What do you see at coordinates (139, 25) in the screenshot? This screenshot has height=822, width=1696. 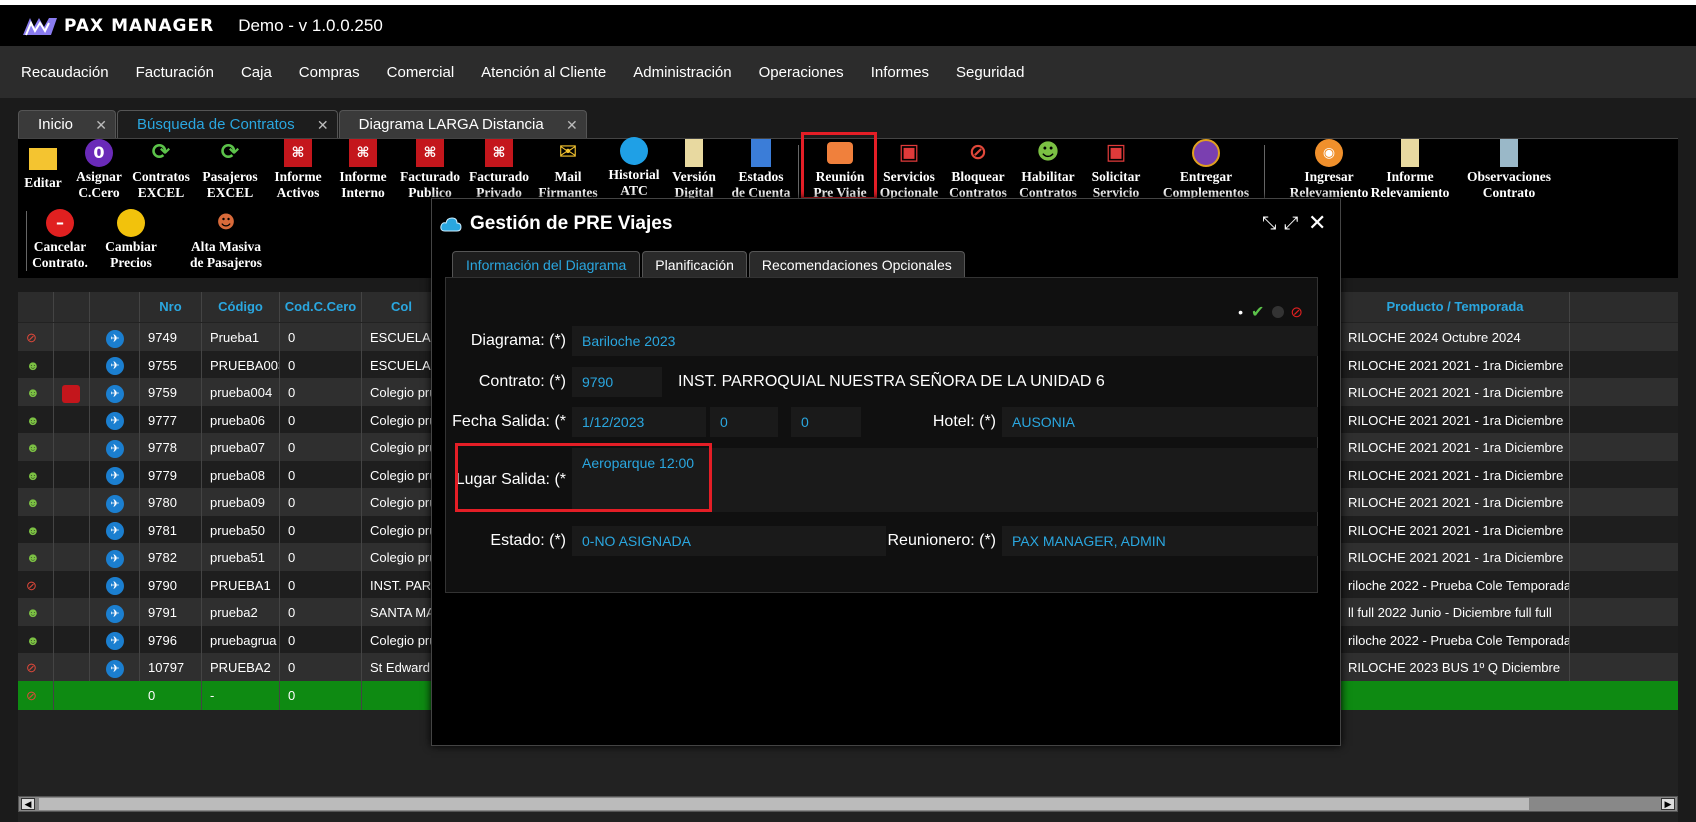 I see `logo-text: PAX MANAGER` at bounding box center [139, 25].